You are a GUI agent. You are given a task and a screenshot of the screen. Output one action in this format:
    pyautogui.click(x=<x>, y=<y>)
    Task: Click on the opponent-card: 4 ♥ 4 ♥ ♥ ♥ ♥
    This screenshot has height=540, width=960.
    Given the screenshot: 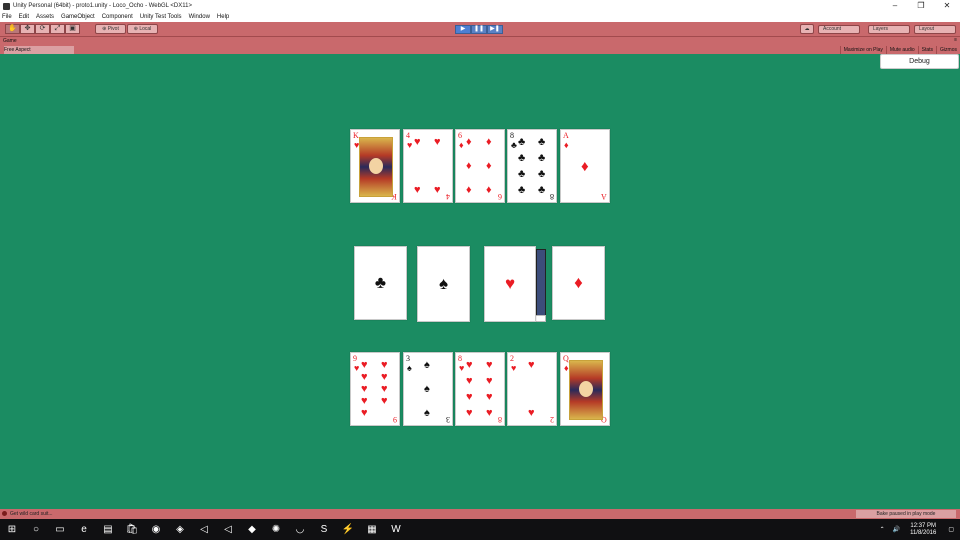 What is the action you would take?
    pyautogui.click(x=428, y=166)
    